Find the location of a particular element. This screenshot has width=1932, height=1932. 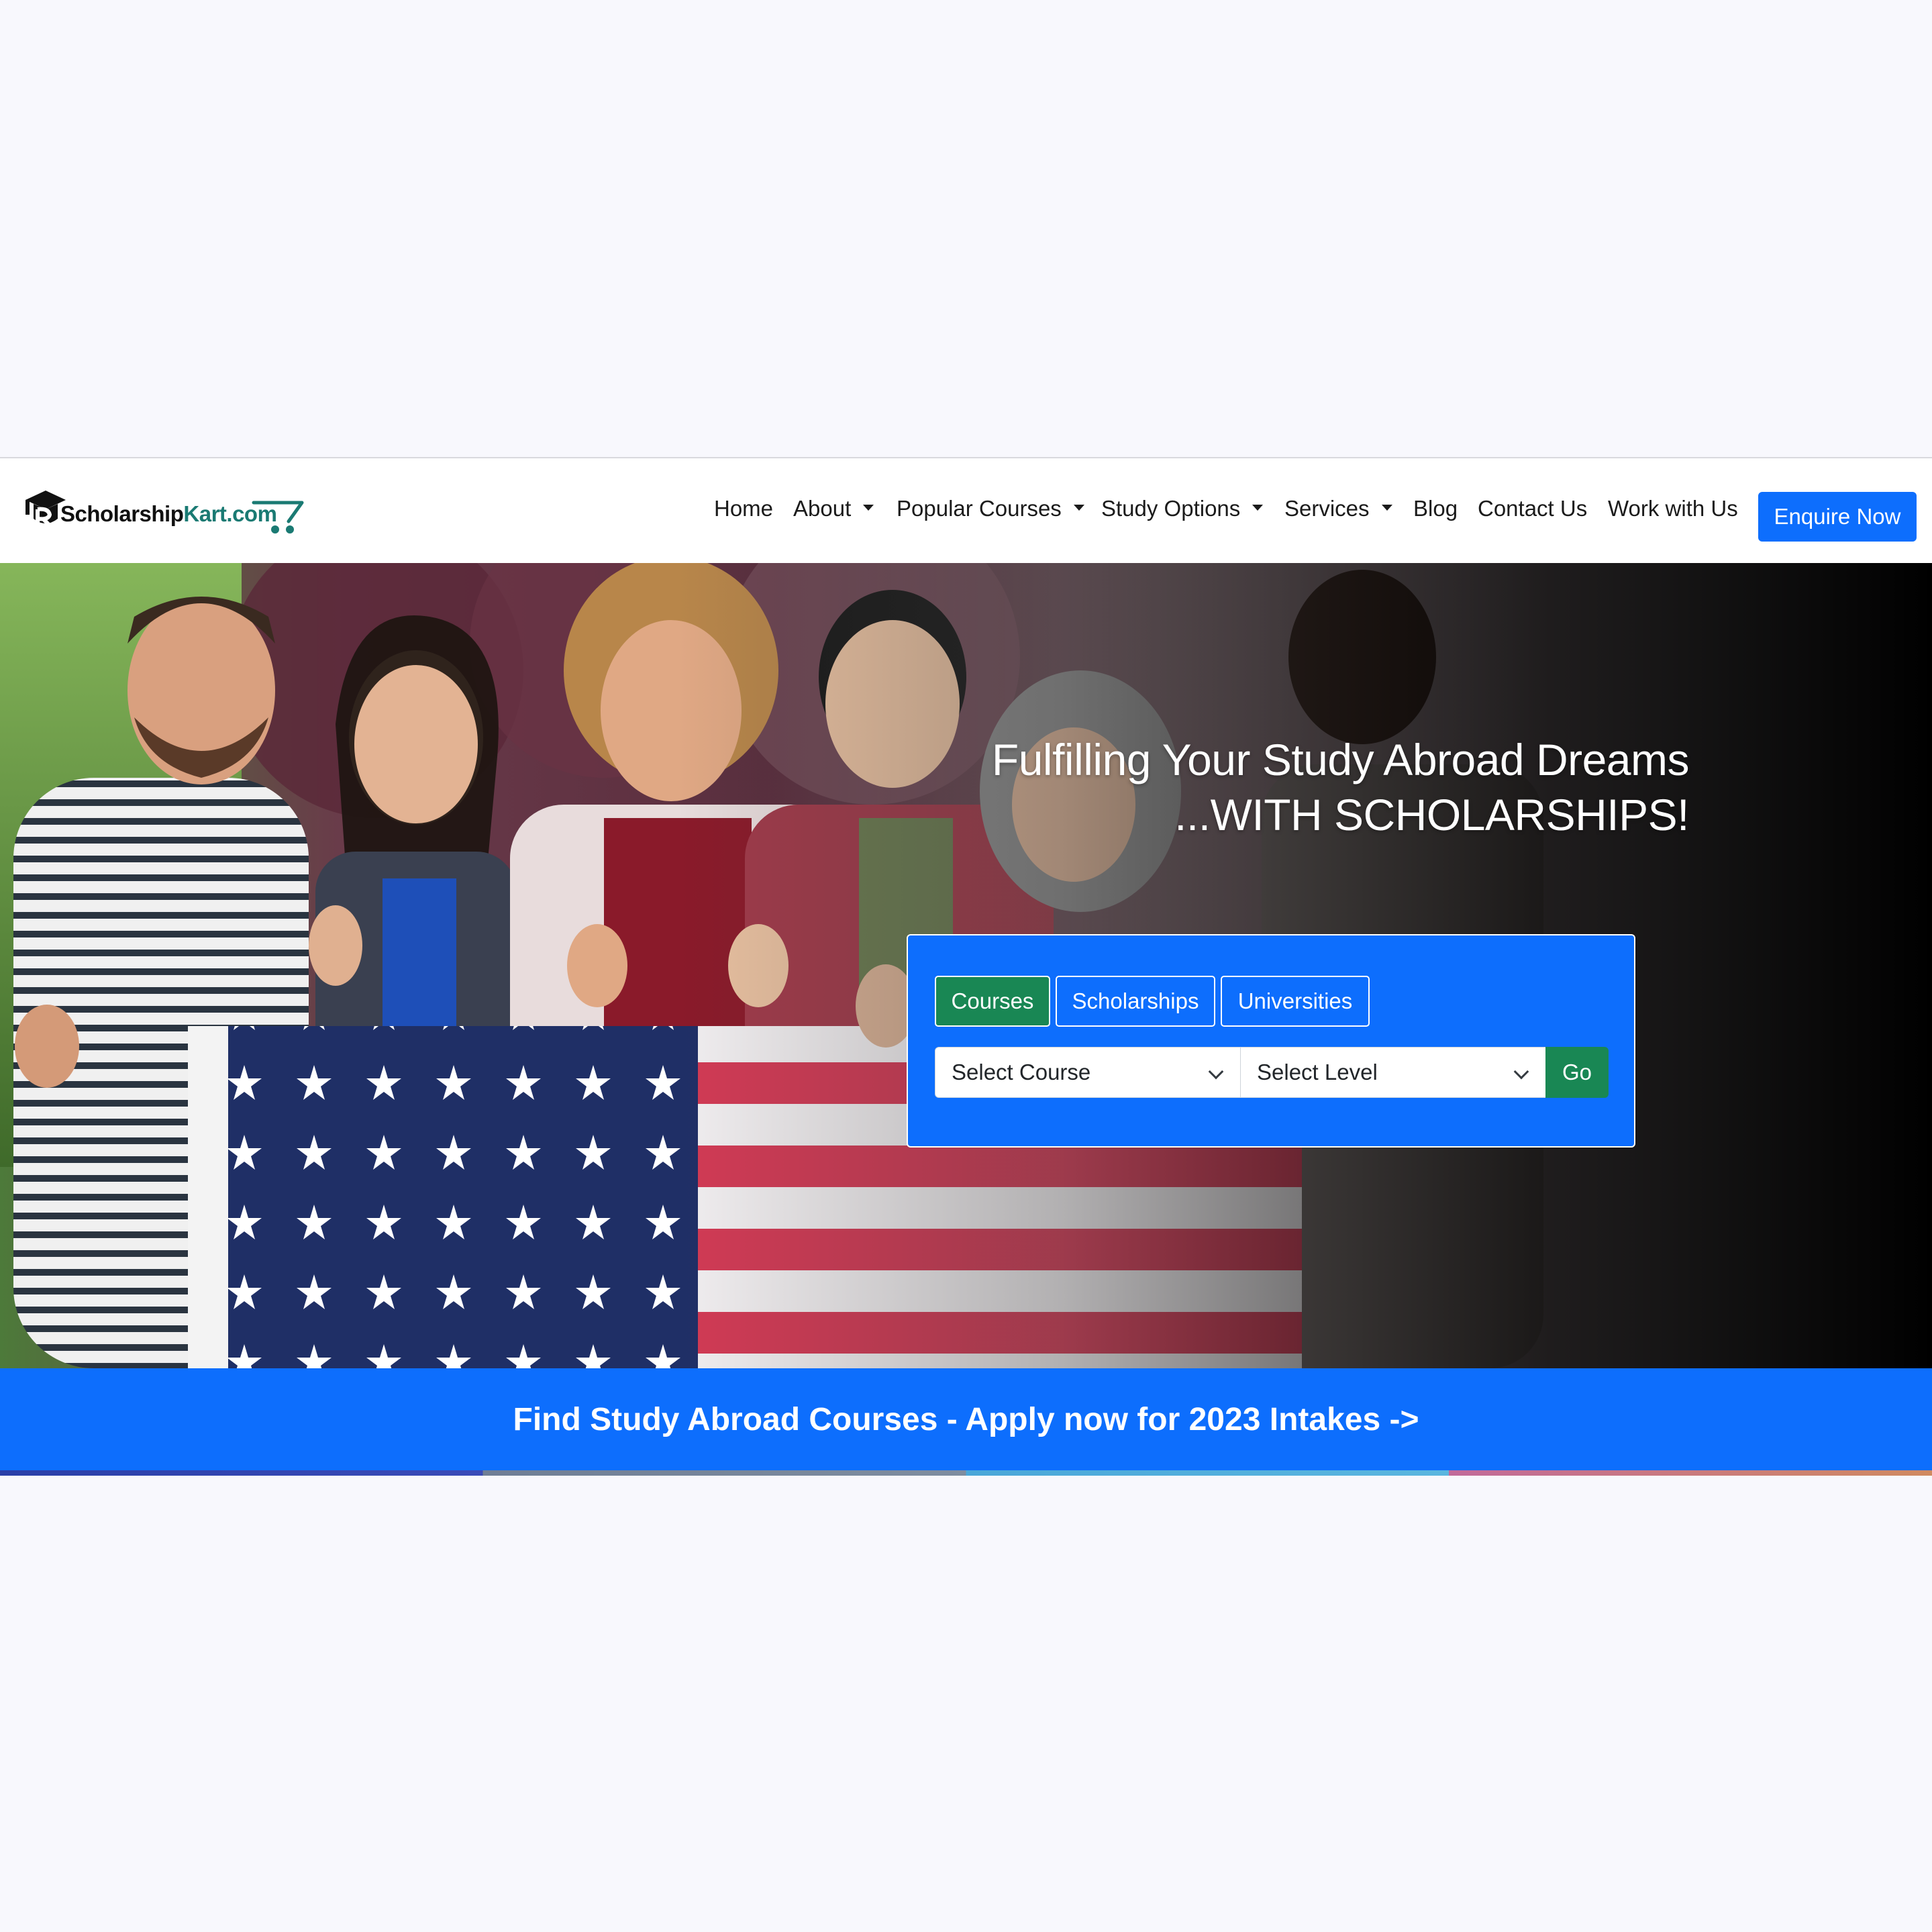

nav-item-blog: Blog is located at coordinates (1435, 509).